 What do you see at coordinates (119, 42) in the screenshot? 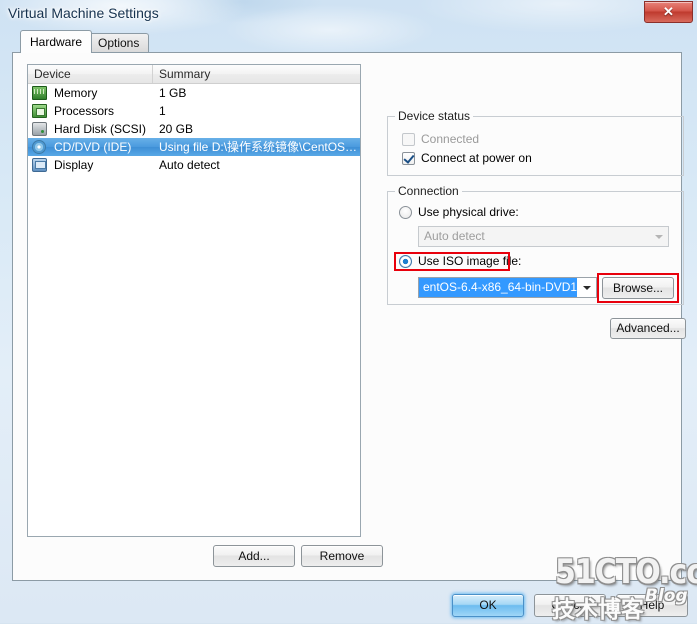
I see `tab-options: Options` at bounding box center [119, 42].